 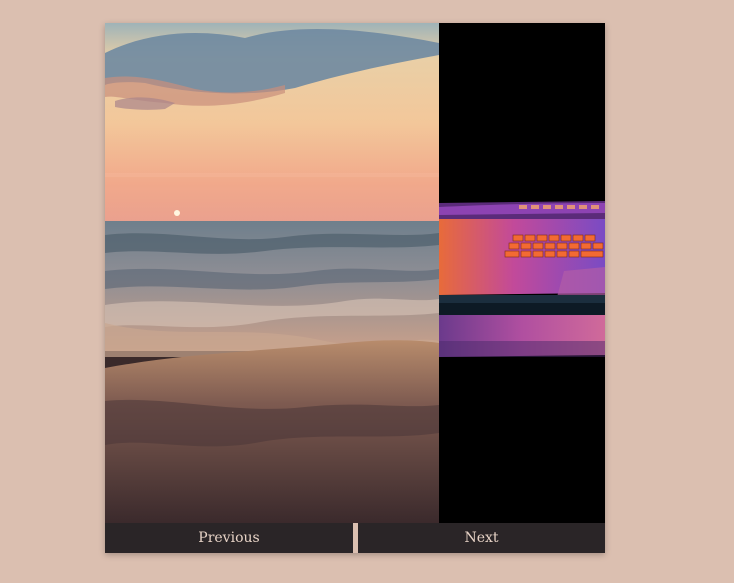 What do you see at coordinates (481, 538) in the screenshot?
I see `next-button: Next` at bounding box center [481, 538].